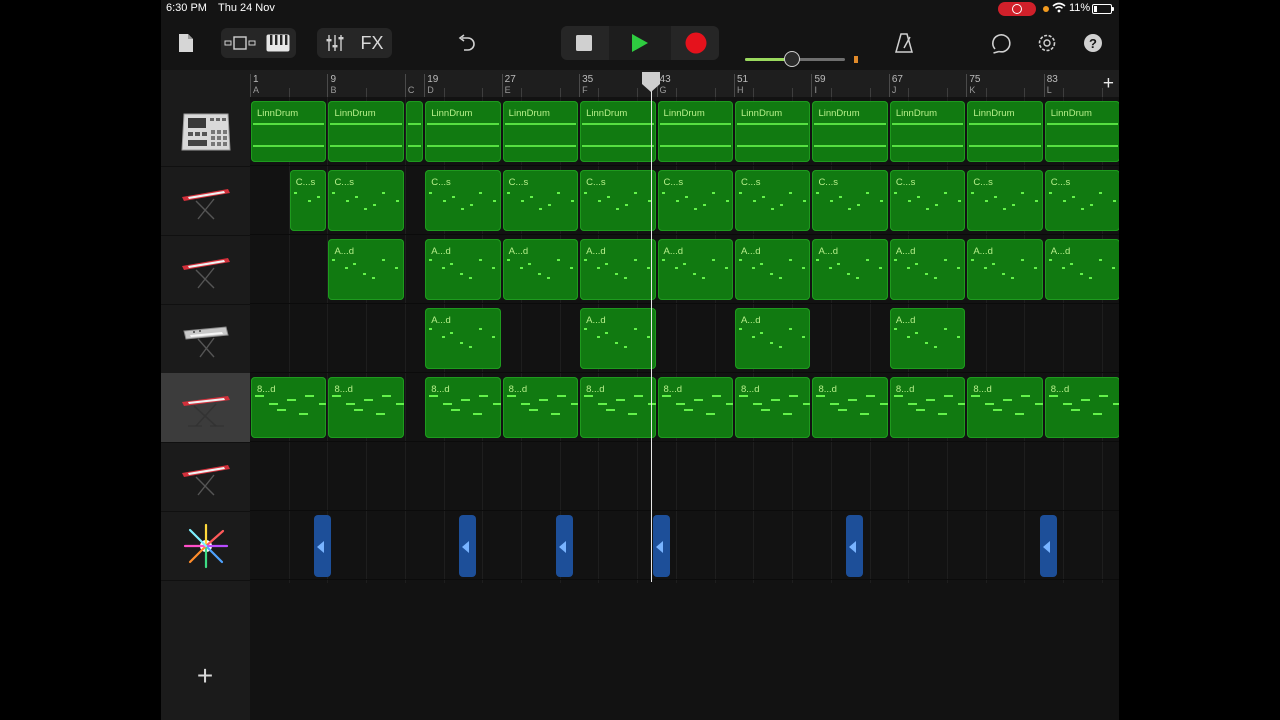 The height and width of the screenshot is (720, 1280). Describe the element at coordinates (508, 90) in the screenshot. I see `ruler-section-label: E` at that location.